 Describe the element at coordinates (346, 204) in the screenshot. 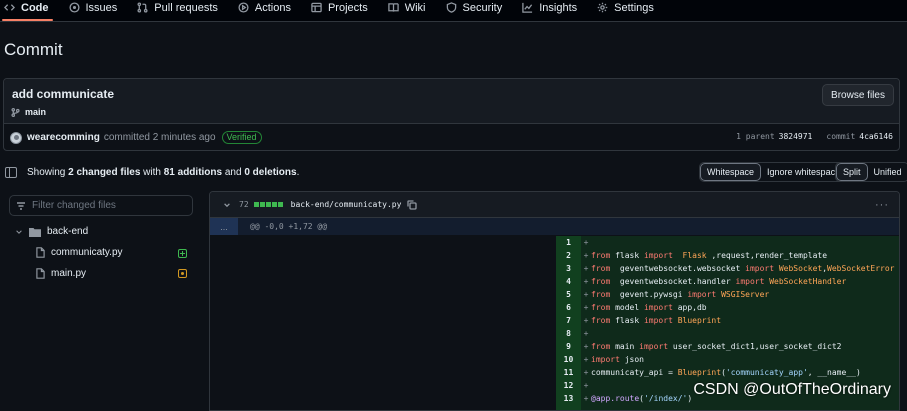

I see `diff-file-path: back-end/communicaty.py` at that location.